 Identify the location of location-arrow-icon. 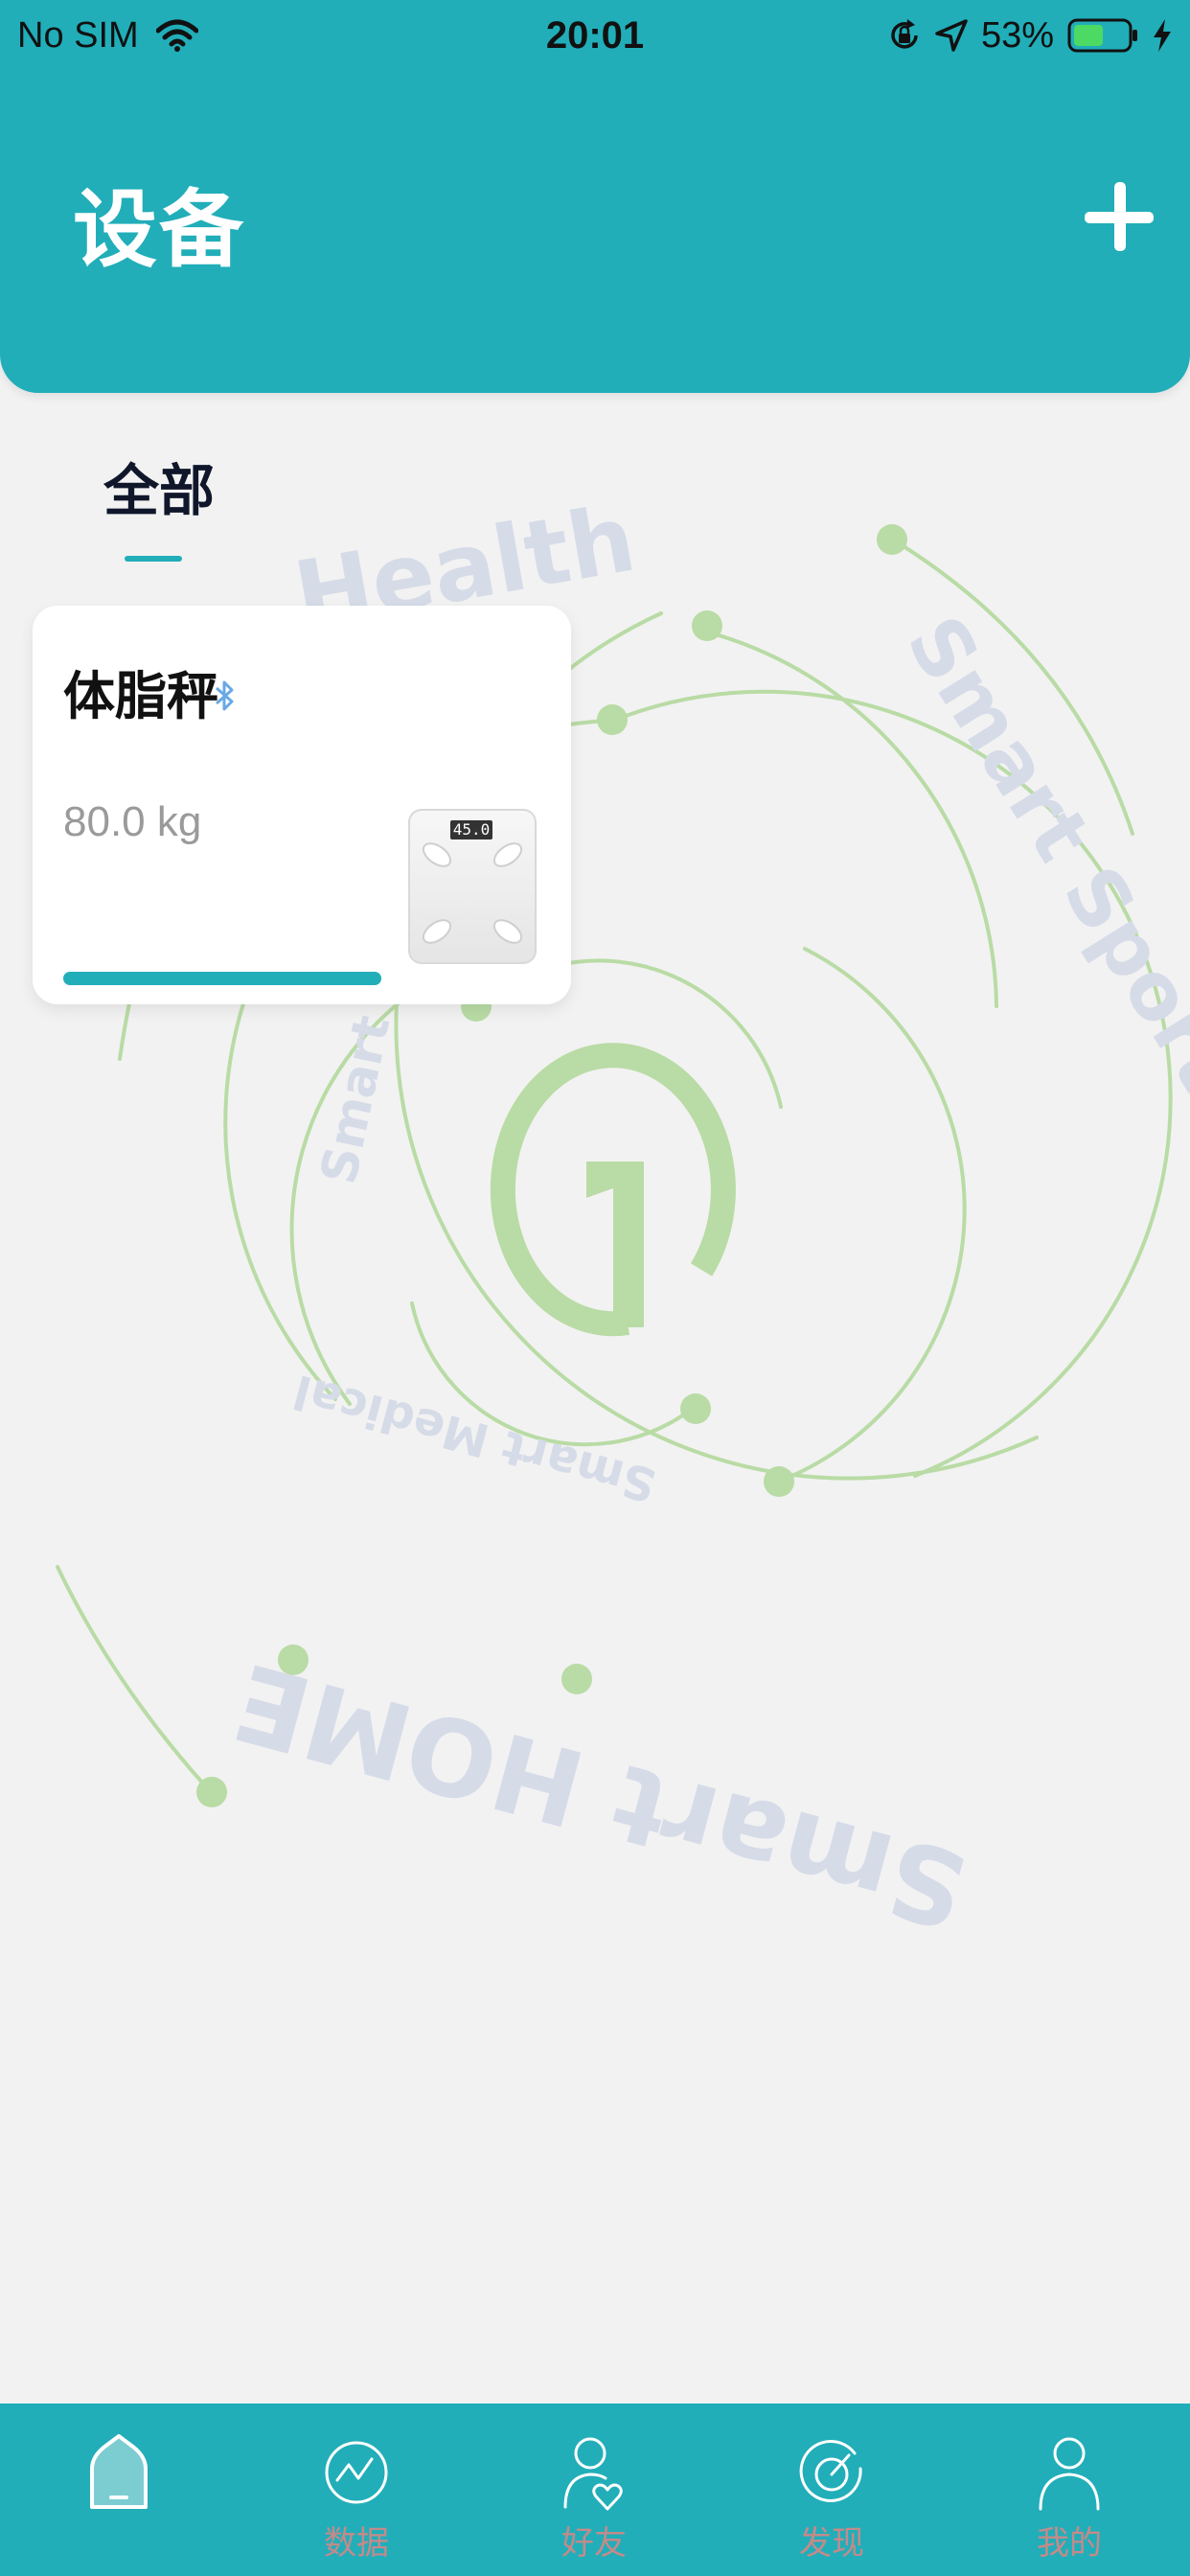
(952, 35).